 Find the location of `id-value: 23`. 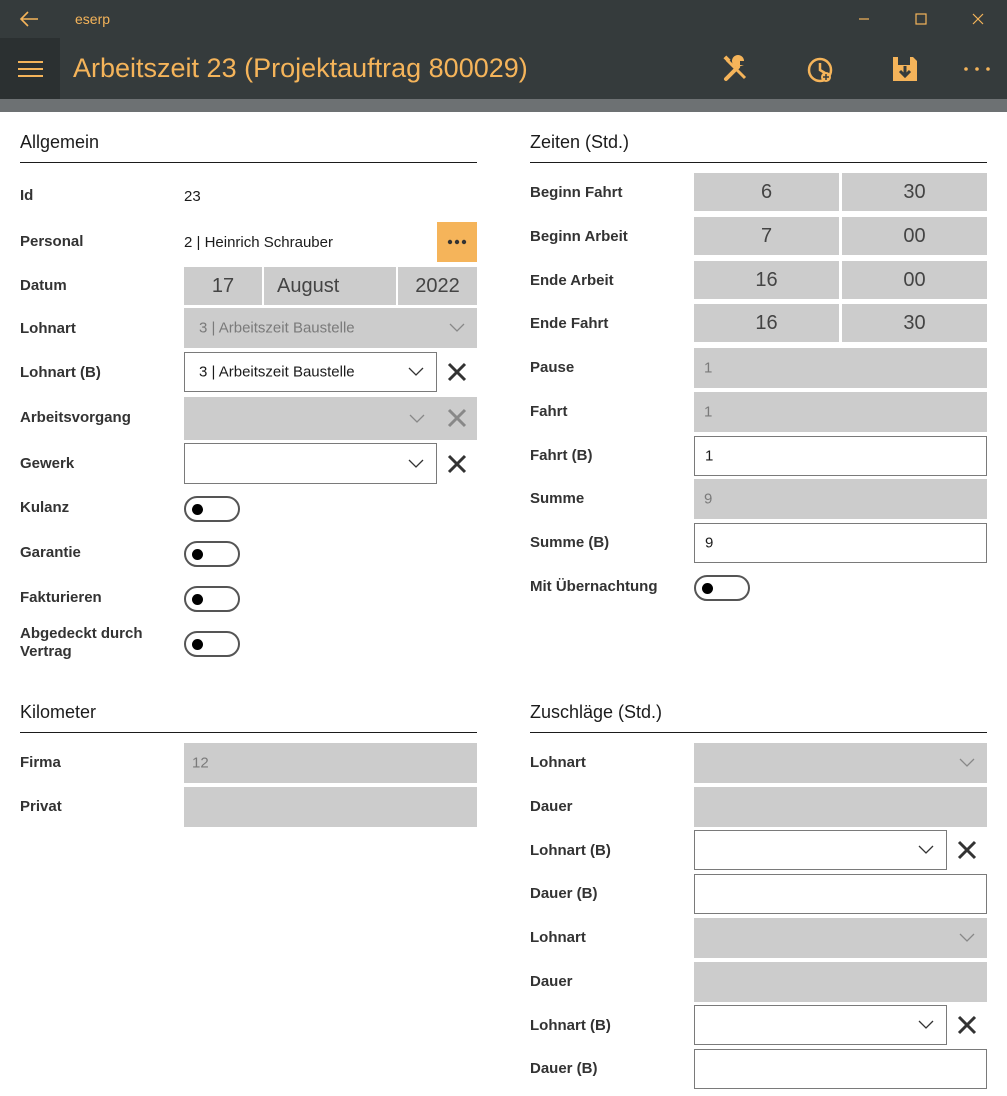

id-value: 23 is located at coordinates (192, 196).